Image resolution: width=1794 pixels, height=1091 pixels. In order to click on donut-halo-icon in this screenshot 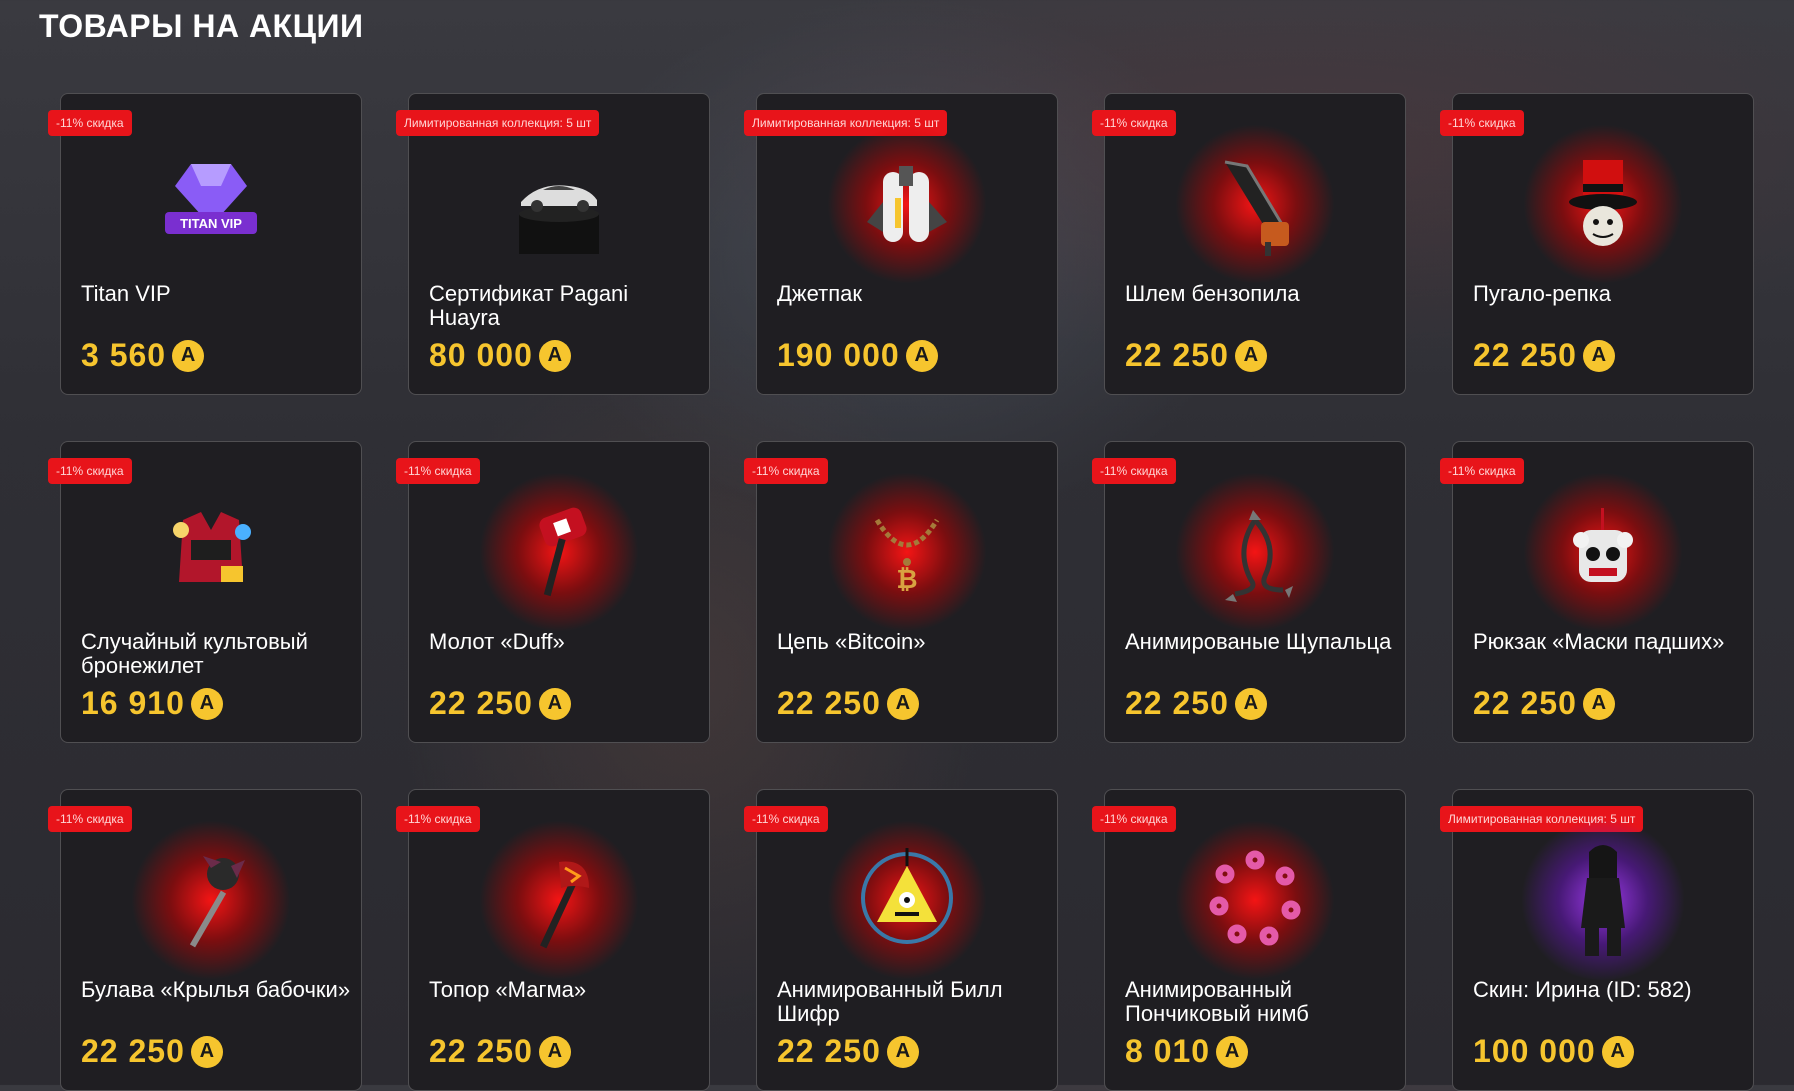, I will do `click(1255, 900)`.